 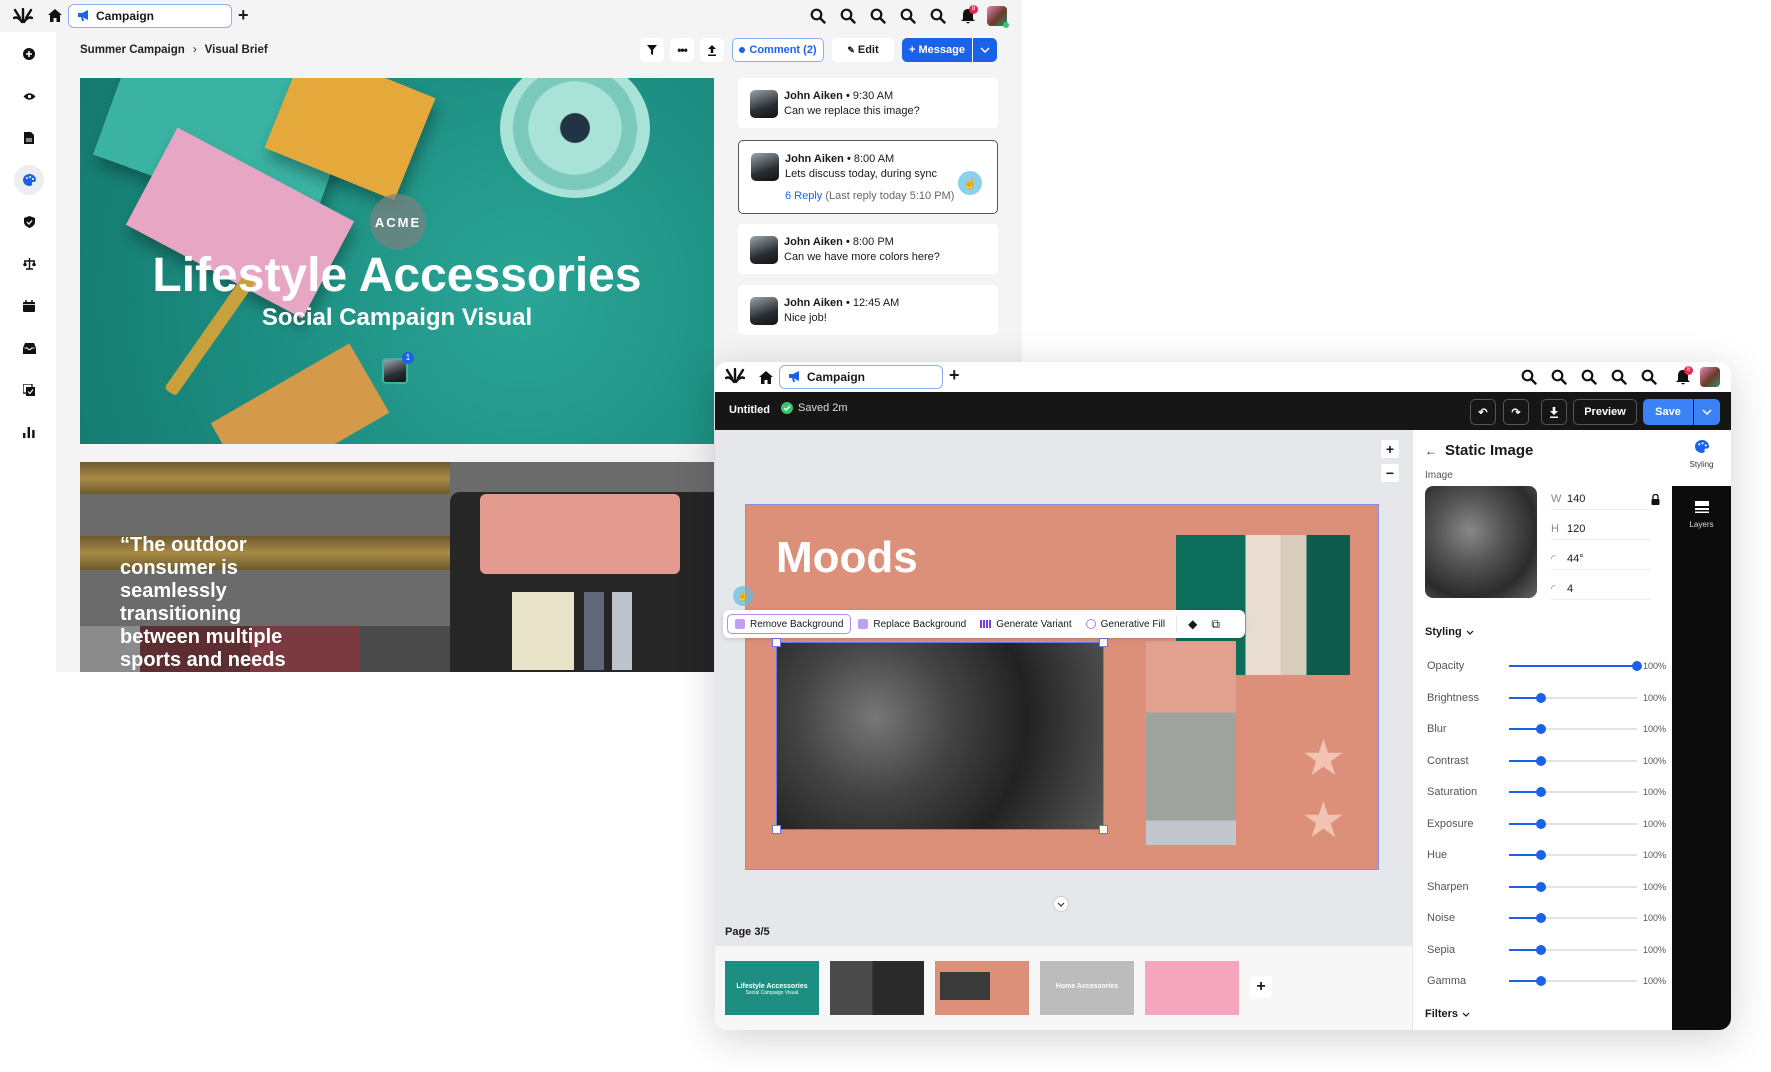 I want to click on save-button: Save, so click(x=1668, y=412).